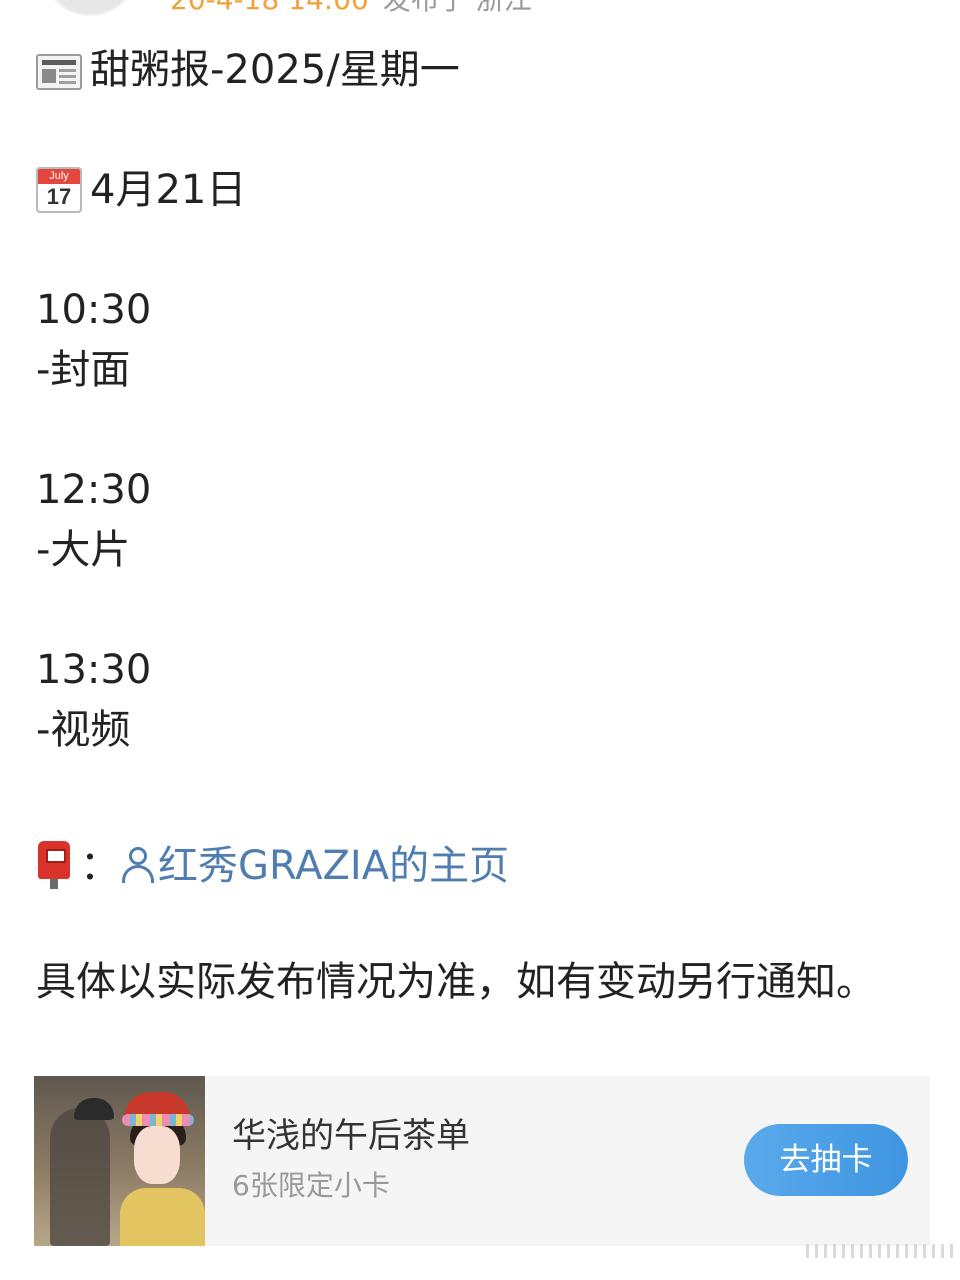  Describe the element at coordinates (481, 70) in the screenshot. I see `post-title-line: 甜粥报-2025/星期一` at that location.